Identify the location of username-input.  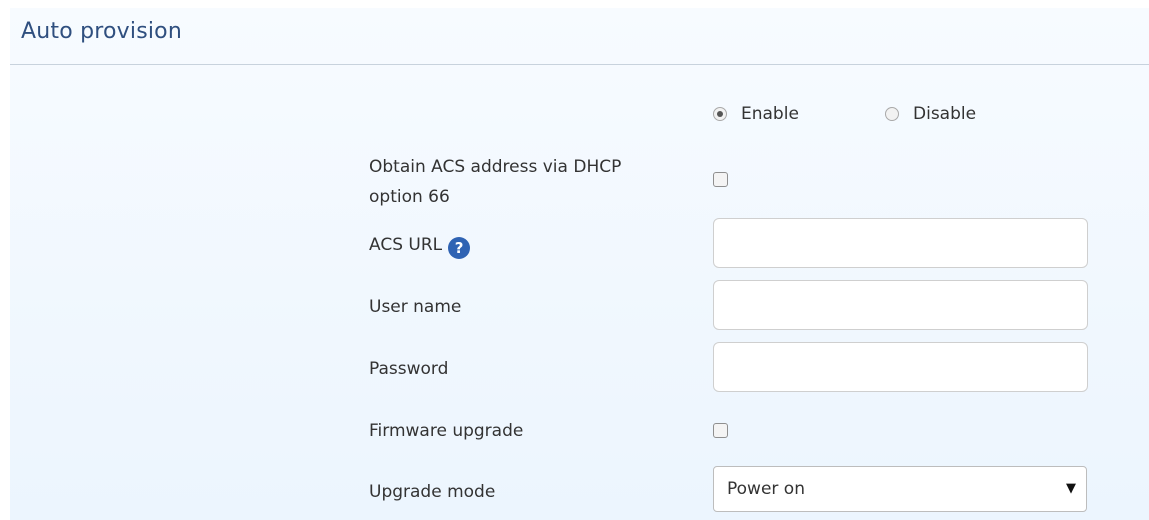
(900, 305).